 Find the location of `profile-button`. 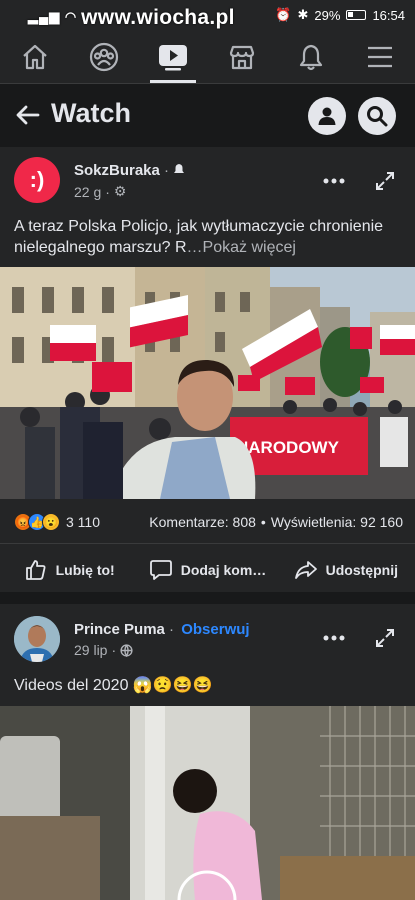

profile-button is located at coordinates (327, 116).